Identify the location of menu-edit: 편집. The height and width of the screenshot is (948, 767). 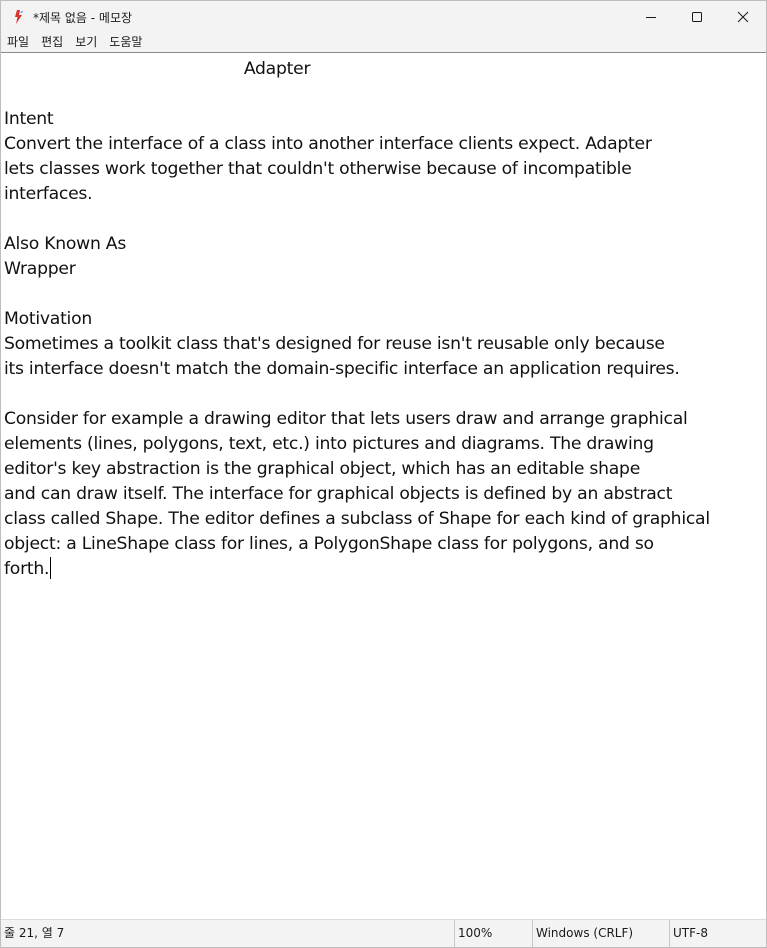
(52, 42).